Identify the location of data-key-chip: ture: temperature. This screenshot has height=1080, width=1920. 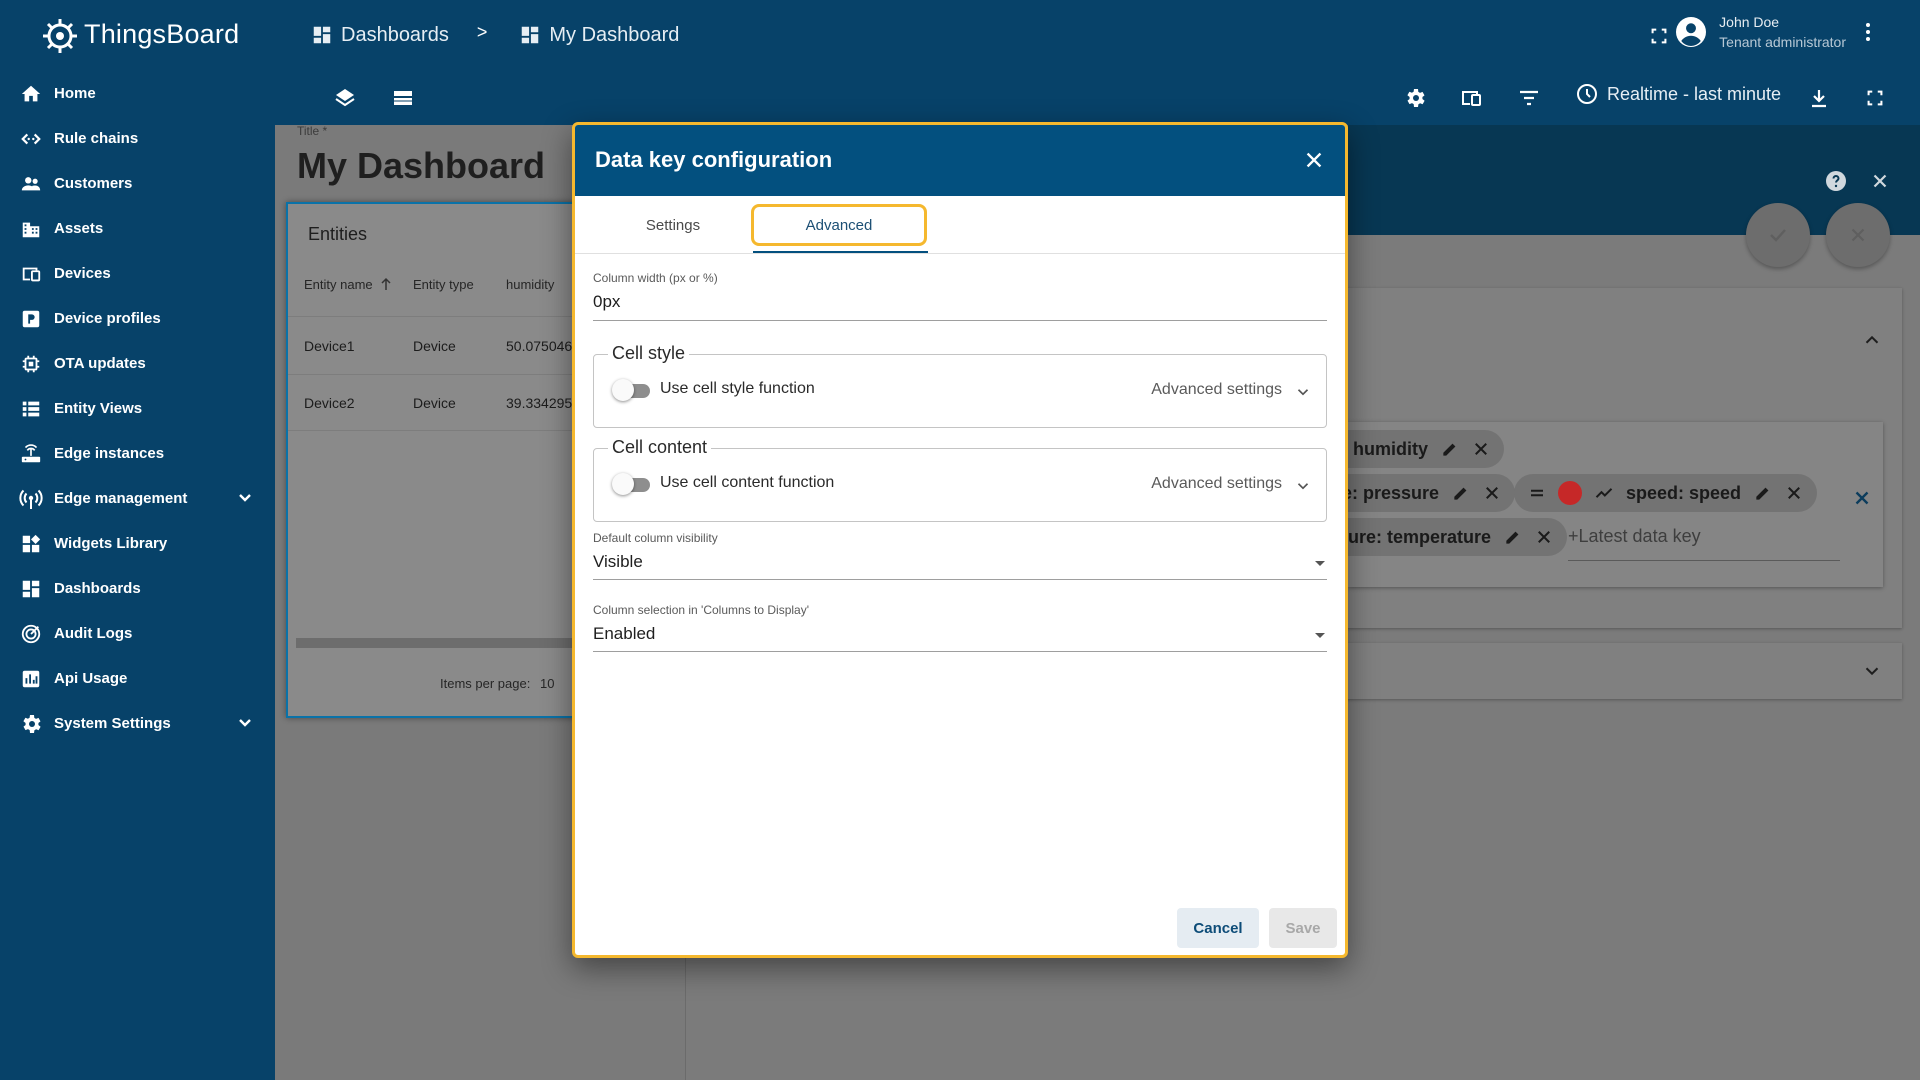
(1448, 537).